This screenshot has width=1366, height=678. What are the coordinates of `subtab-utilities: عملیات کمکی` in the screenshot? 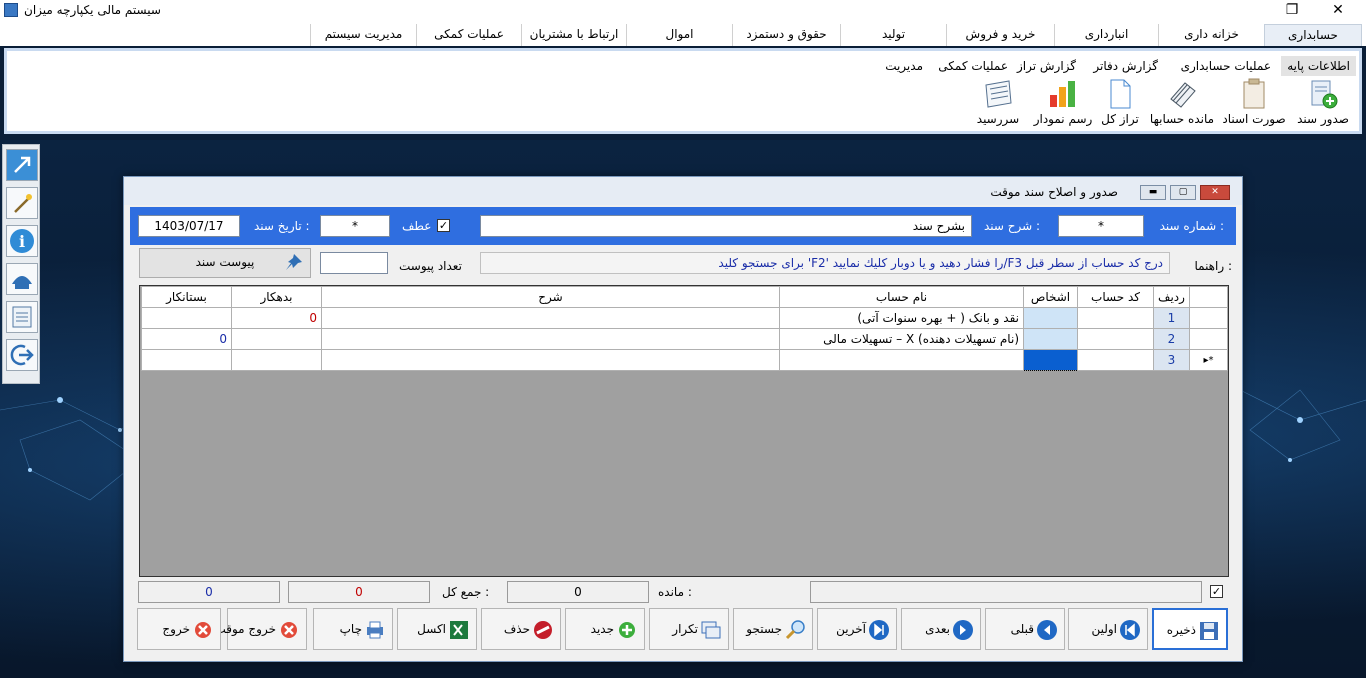 It's located at (973, 66).